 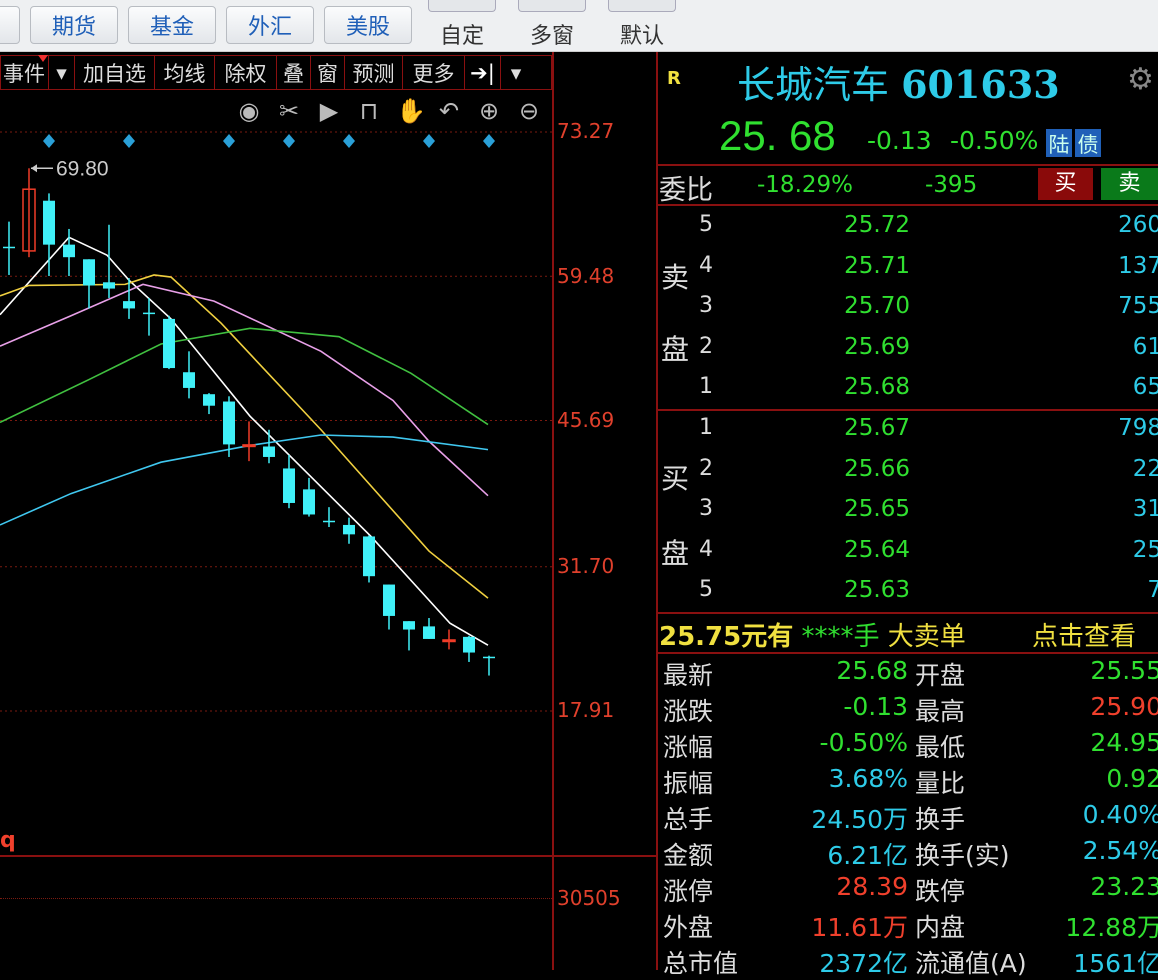 I want to click on buy-button: 买, so click(x=1065, y=184).